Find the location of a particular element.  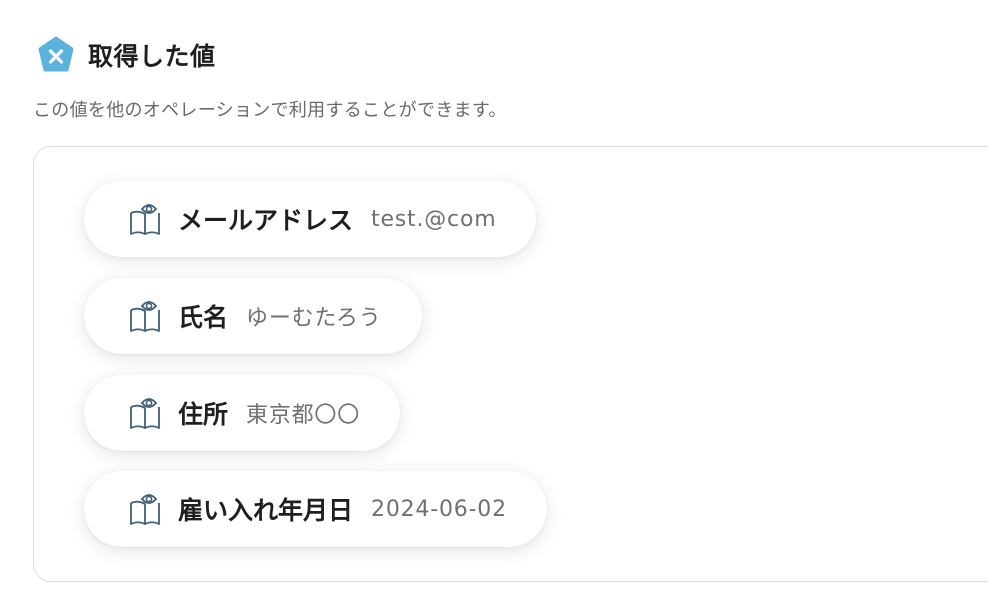

field-value: ゆーむたろう is located at coordinates (314, 318).